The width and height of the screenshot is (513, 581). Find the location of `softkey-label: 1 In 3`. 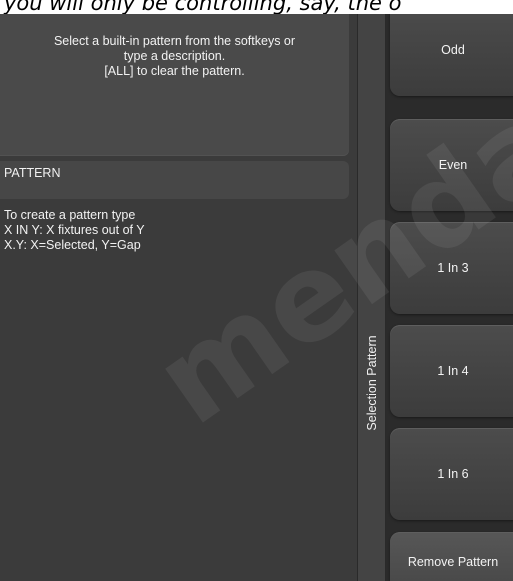

softkey-label: 1 In 3 is located at coordinates (453, 268).